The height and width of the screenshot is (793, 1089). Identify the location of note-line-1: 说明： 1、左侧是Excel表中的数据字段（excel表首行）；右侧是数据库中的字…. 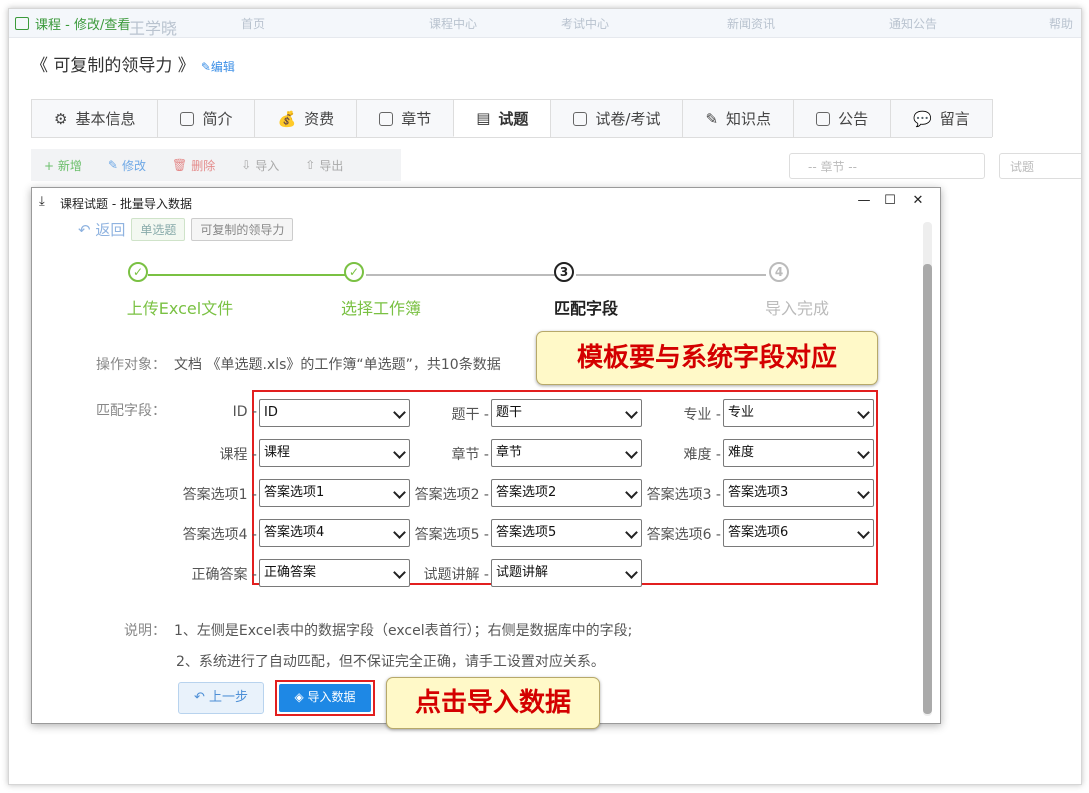
(378, 631).